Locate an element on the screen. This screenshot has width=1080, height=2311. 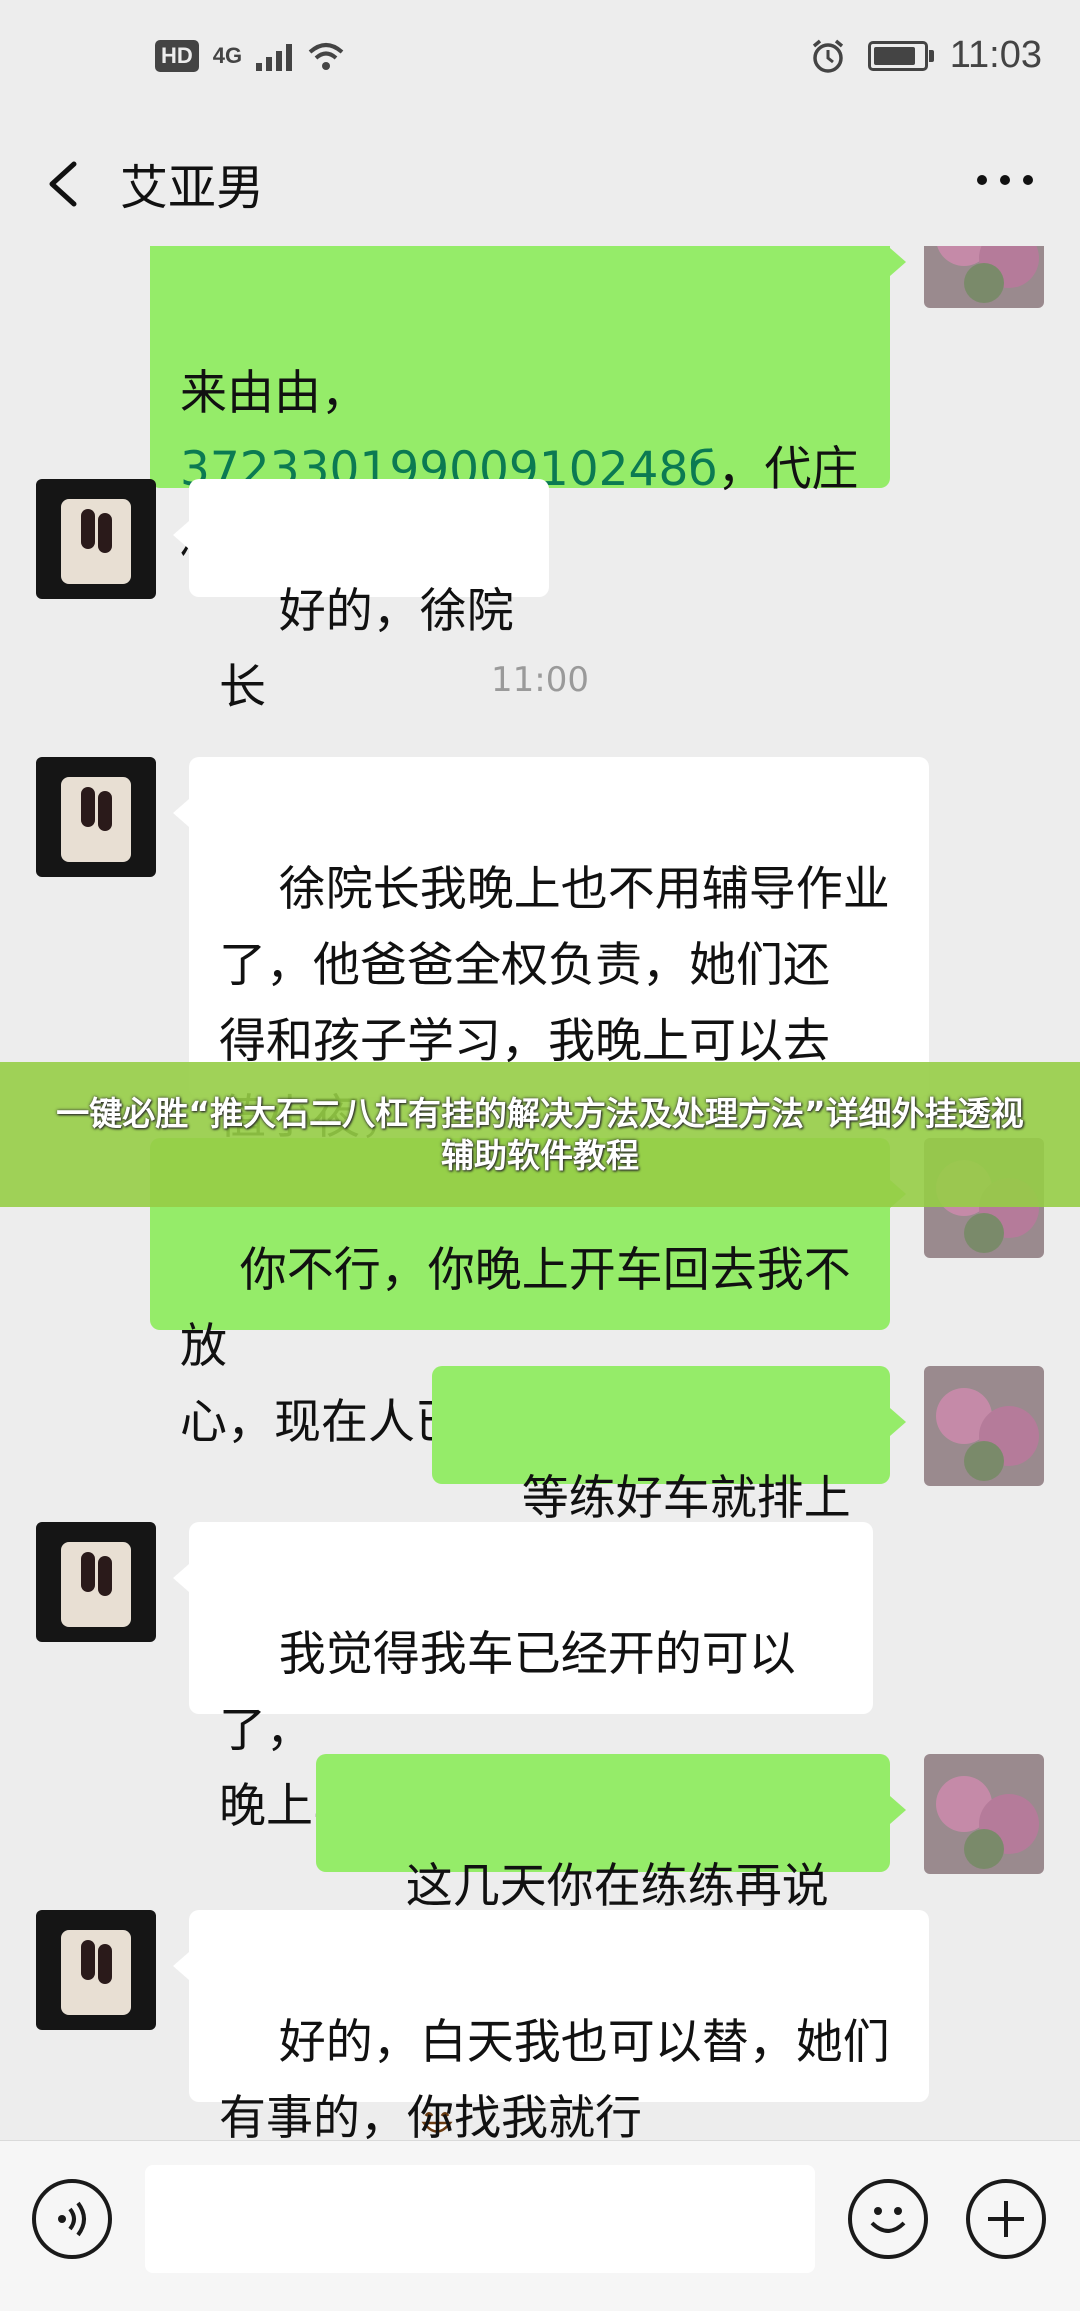
hd-badge: HD is located at coordinates (177, 56).